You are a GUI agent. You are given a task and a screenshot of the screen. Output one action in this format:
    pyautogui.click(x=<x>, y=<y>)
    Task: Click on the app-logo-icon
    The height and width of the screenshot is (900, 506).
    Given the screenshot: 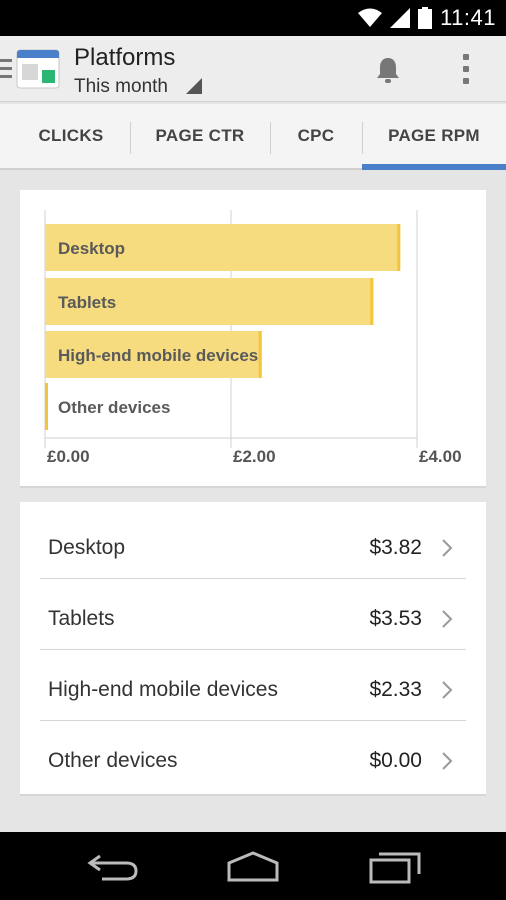 What is the action you would take?
    pyautogui.click(x=38, y=69)
    